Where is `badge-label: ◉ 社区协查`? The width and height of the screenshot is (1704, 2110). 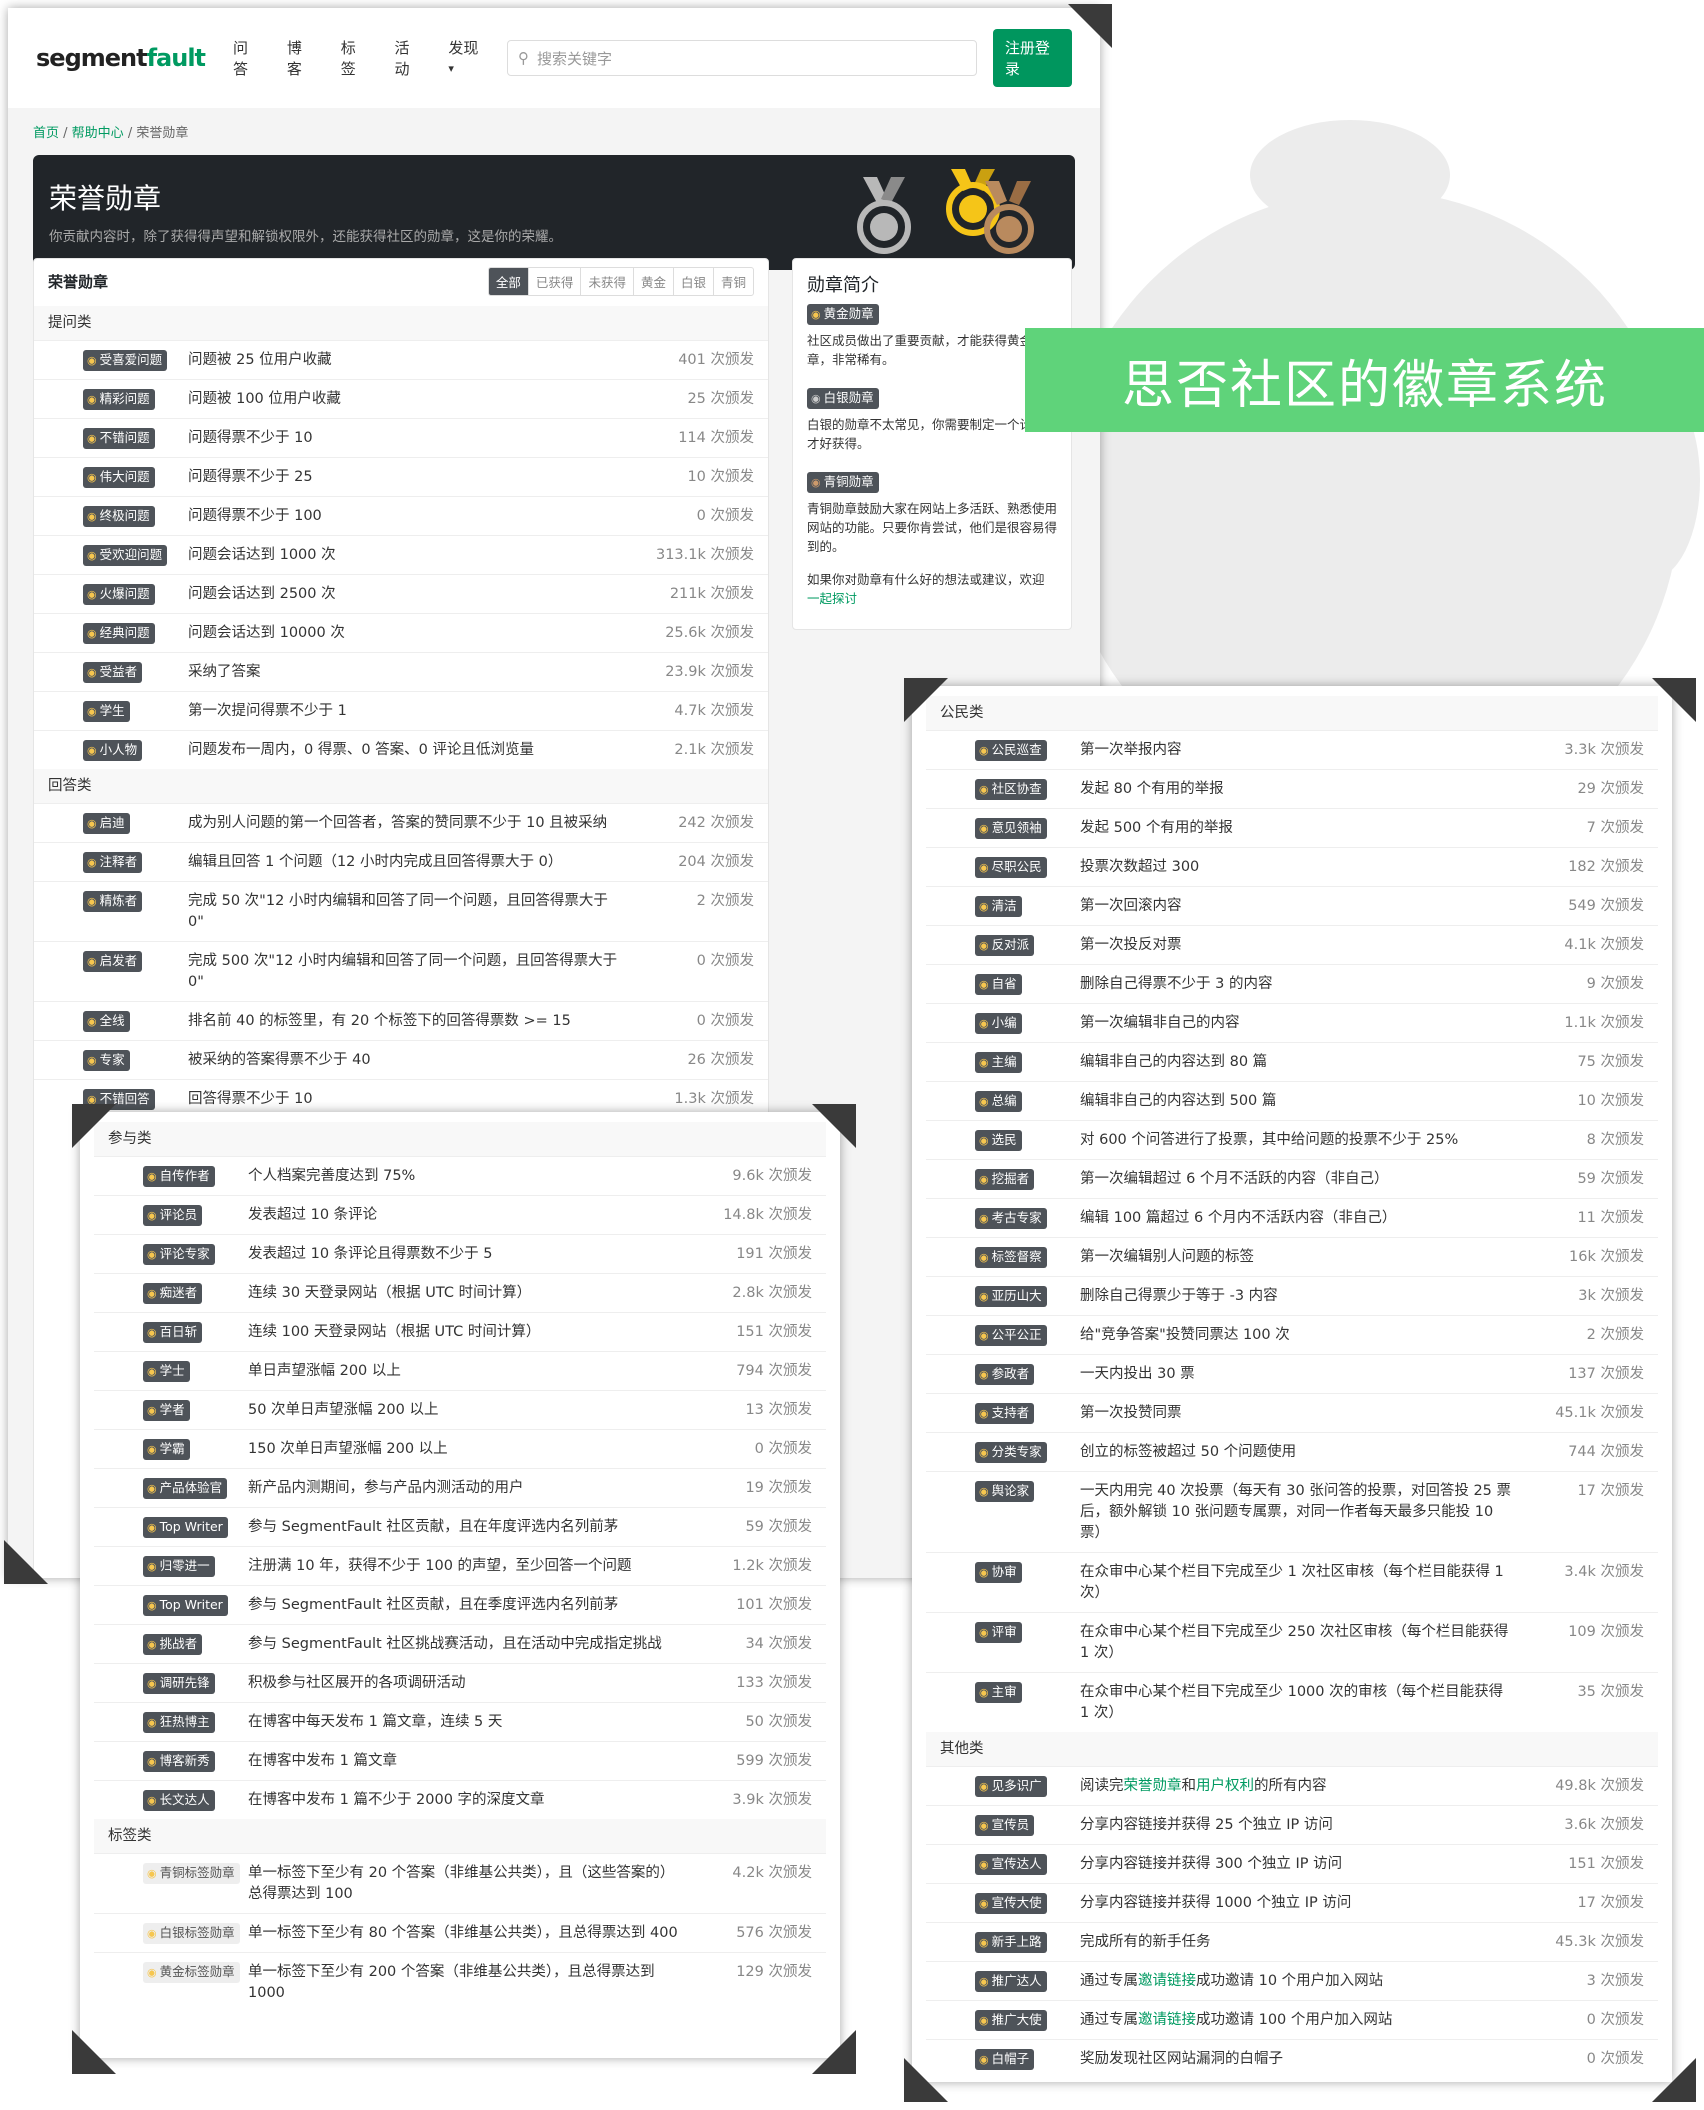 badge-label: ◉ 社区协查 is located at coordinates (1011, 789).